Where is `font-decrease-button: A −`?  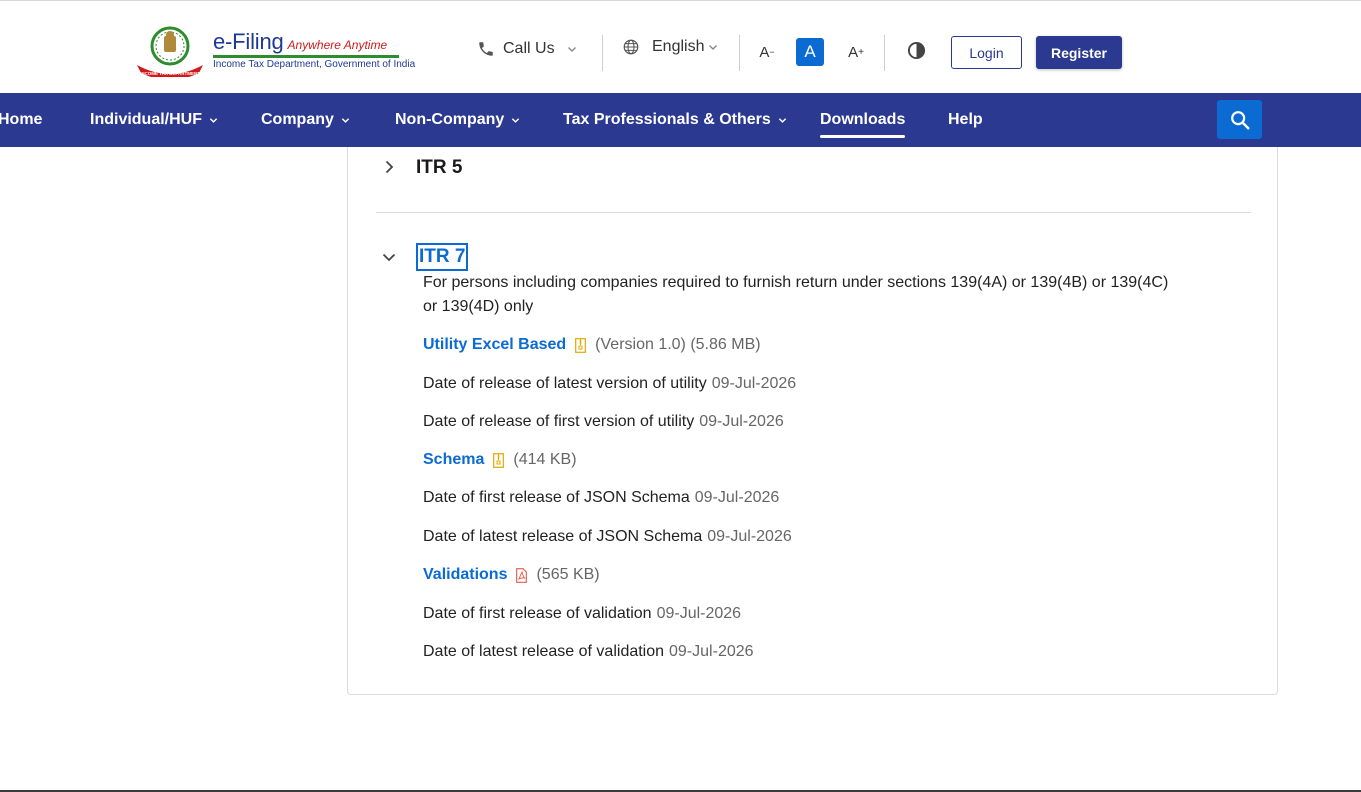
font-decrease-button: A − is located at coordinates (767, 52).